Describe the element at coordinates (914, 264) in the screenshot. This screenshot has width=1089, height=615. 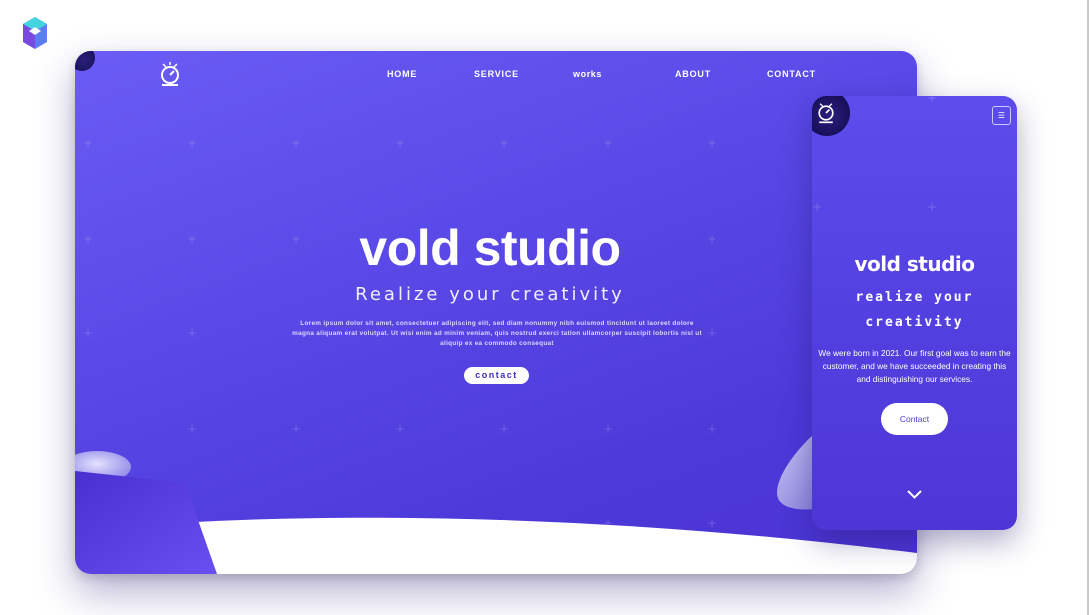
I see `mobile-hero-title: vold studio` at that location.